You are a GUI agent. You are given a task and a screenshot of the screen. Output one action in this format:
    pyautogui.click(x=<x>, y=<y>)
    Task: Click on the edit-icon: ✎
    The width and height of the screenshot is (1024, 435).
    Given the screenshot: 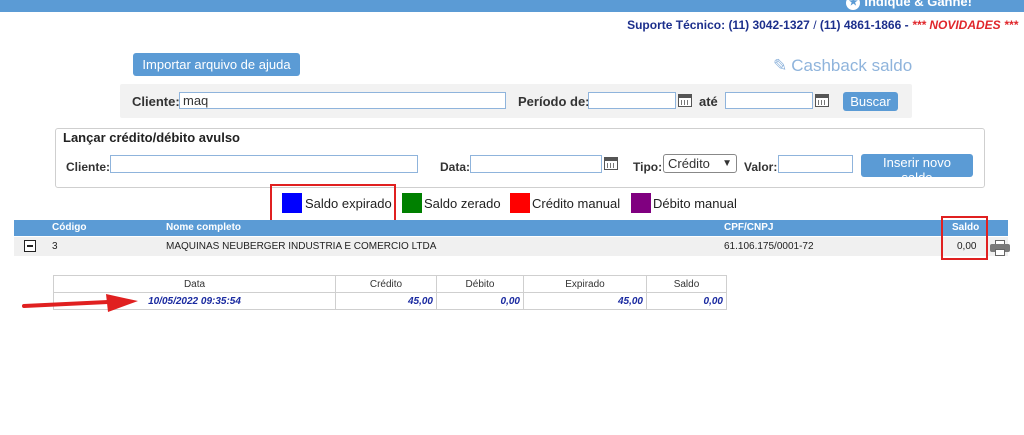 What is the action you would take?
    pyautogui.click(x=780, y=65)
    